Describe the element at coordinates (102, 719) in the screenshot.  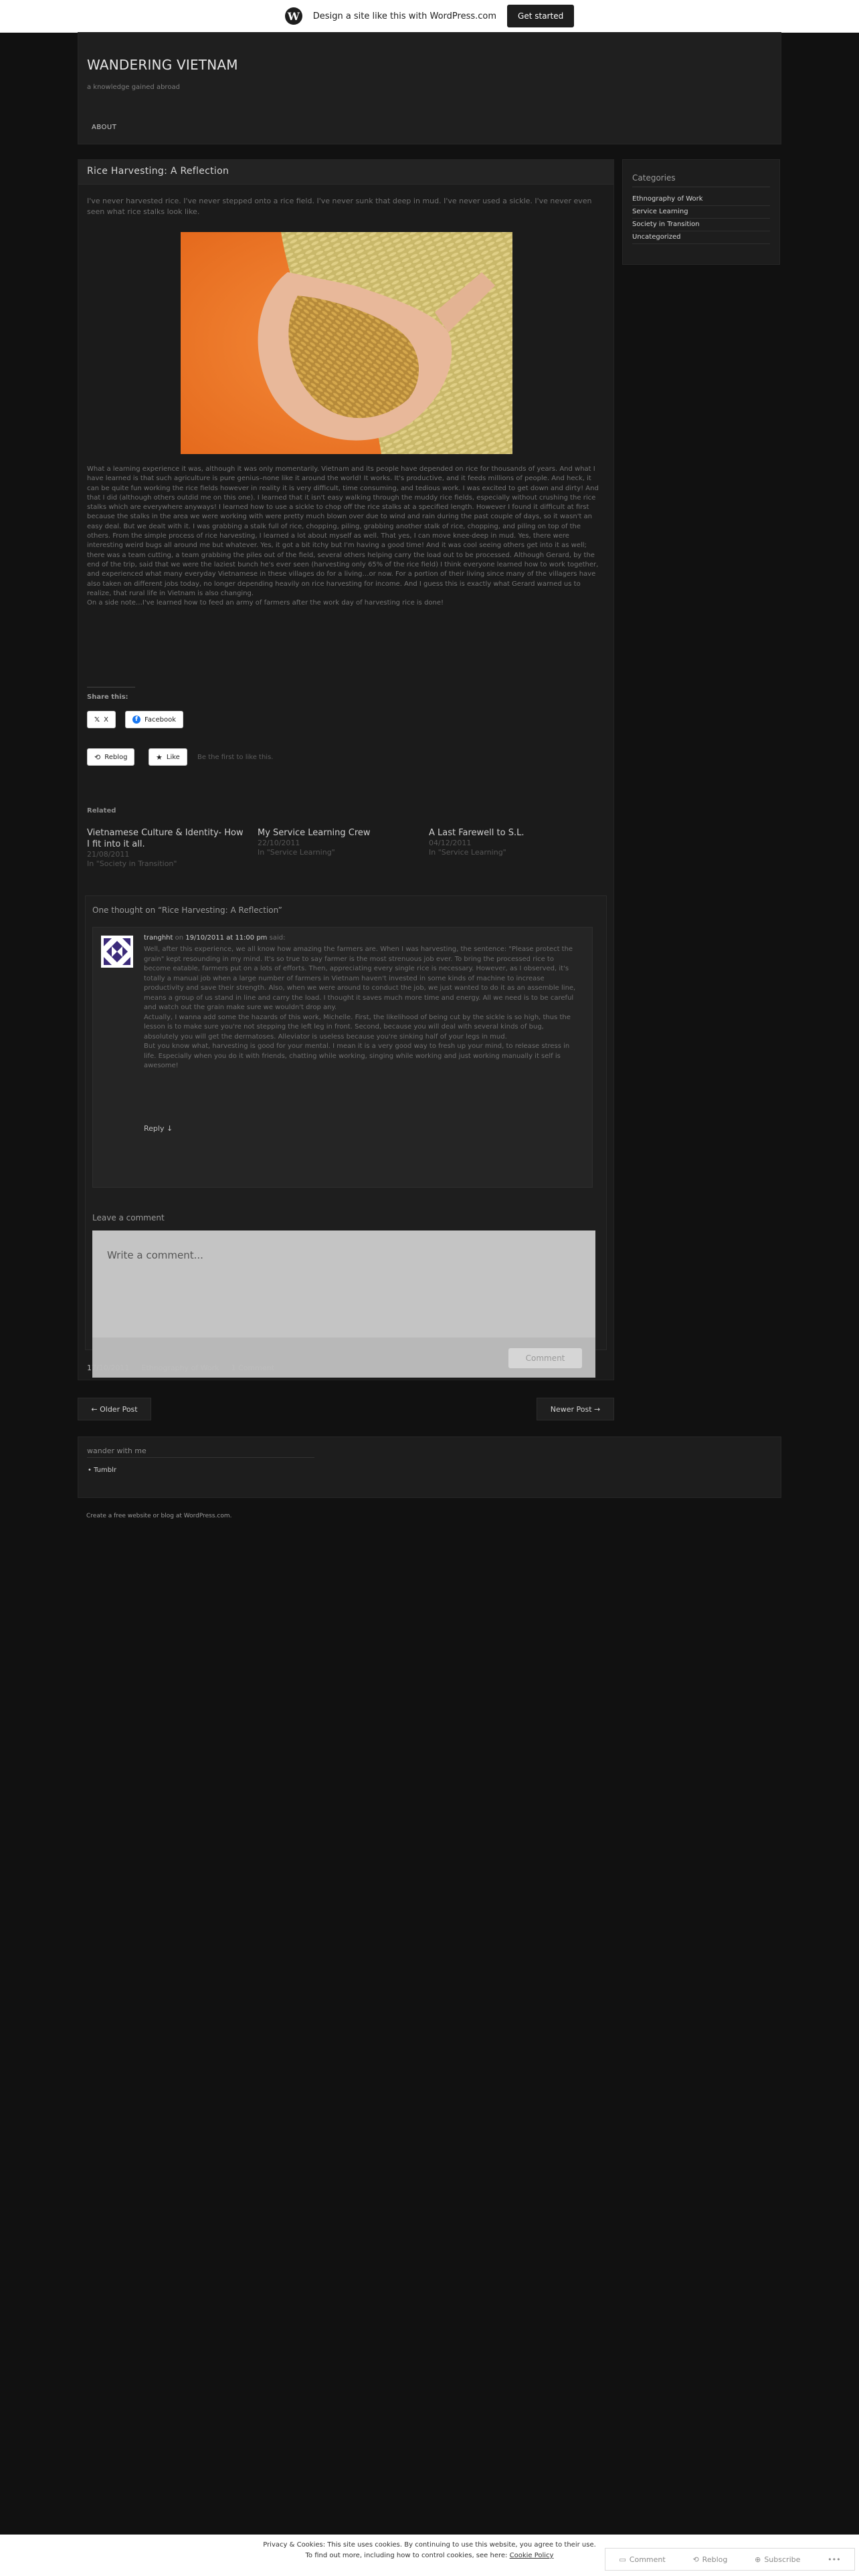
I see `share-x-button: 𝕏 X` at that location.